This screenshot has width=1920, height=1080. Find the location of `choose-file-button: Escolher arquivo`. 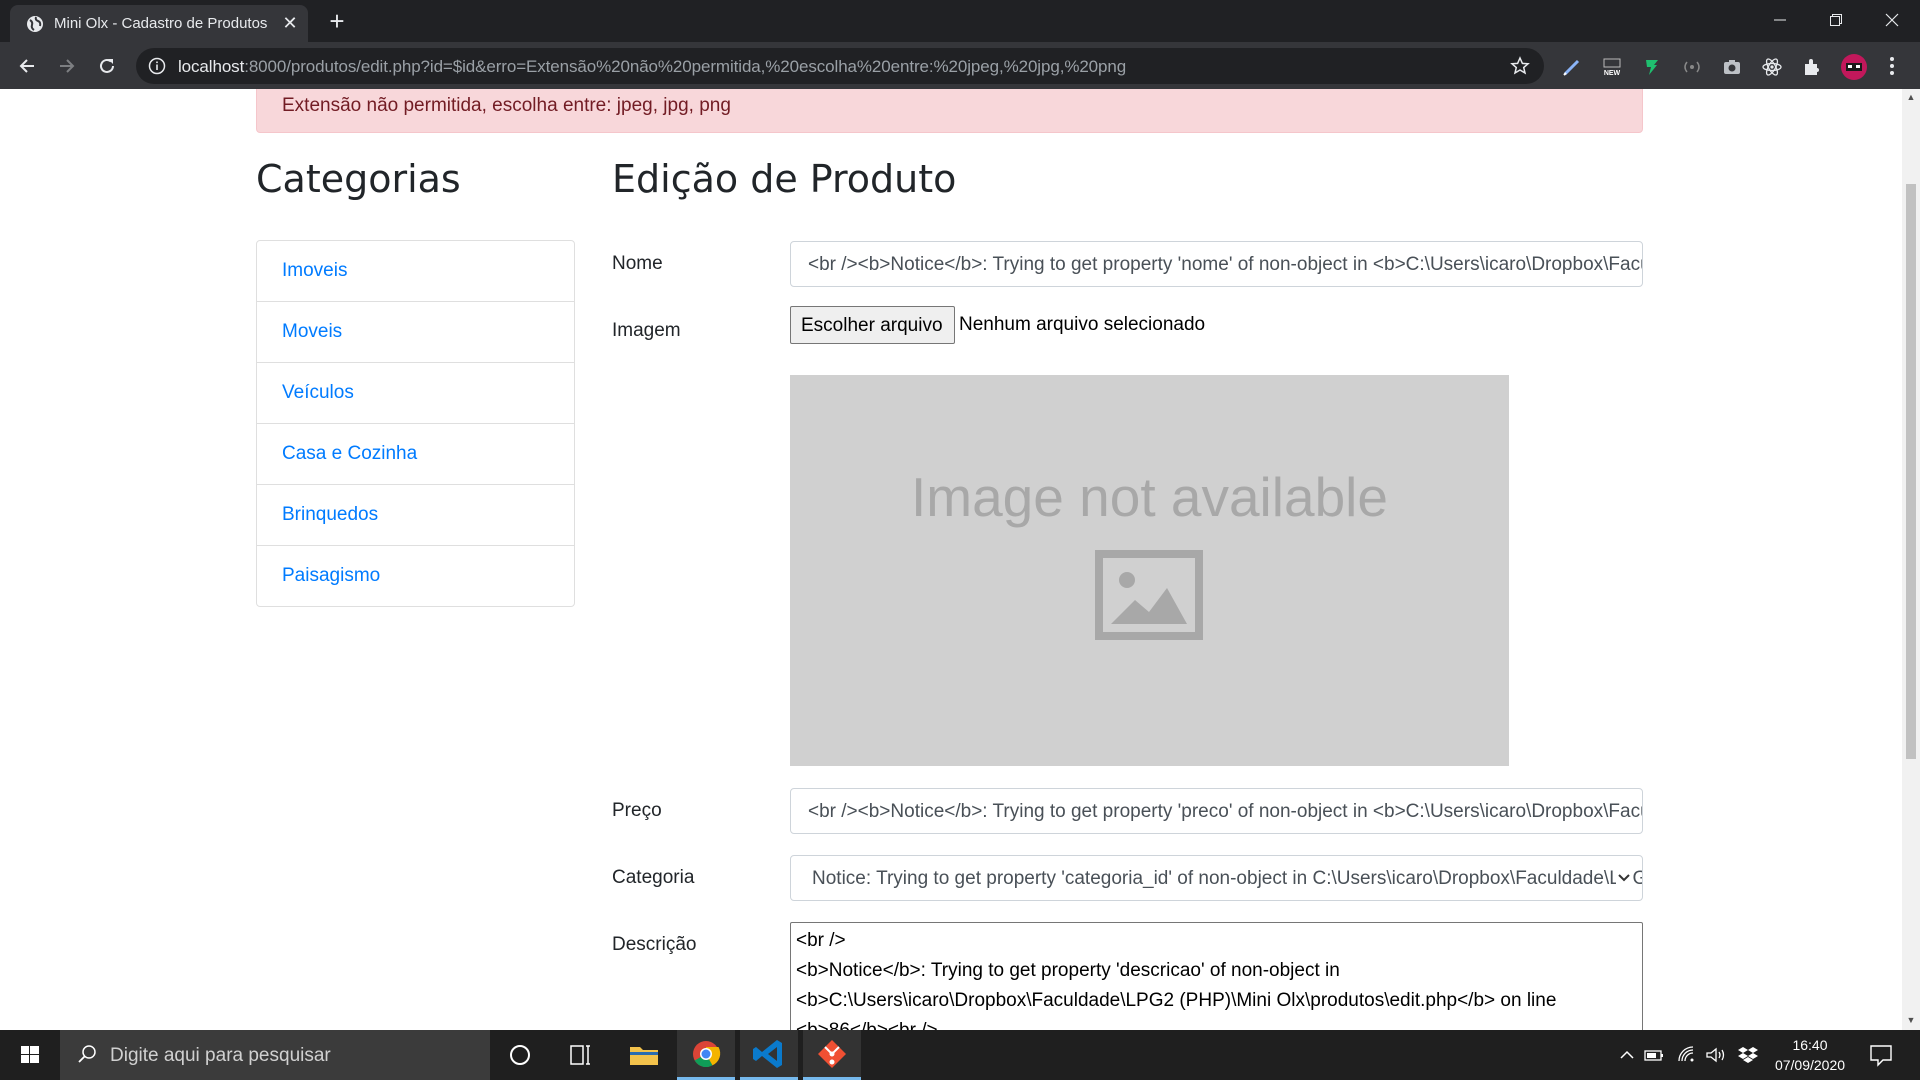

choose-file-button: Escolher arquivo is located at coordinates (872, 325).